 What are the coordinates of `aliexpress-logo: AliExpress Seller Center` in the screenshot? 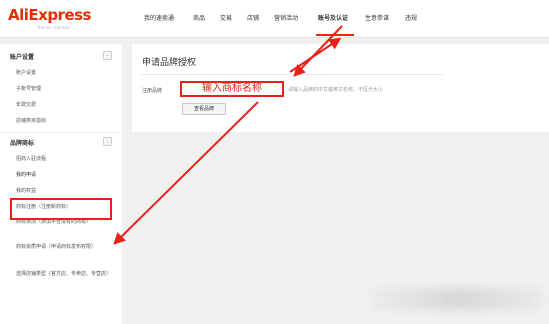 It's located at (49, 20).